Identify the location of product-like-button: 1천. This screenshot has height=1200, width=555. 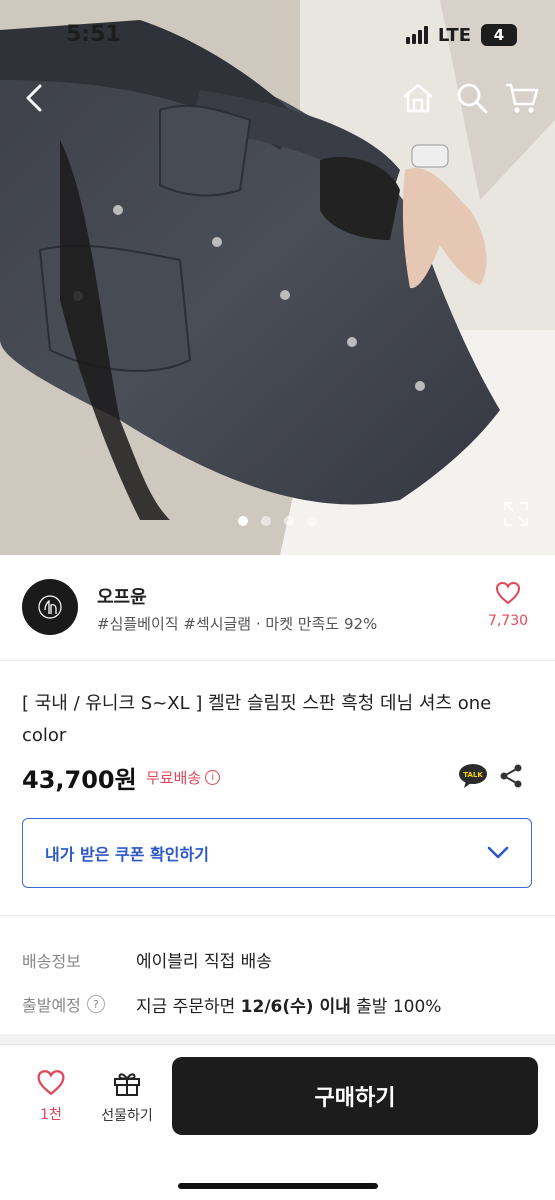
(51, 1096).